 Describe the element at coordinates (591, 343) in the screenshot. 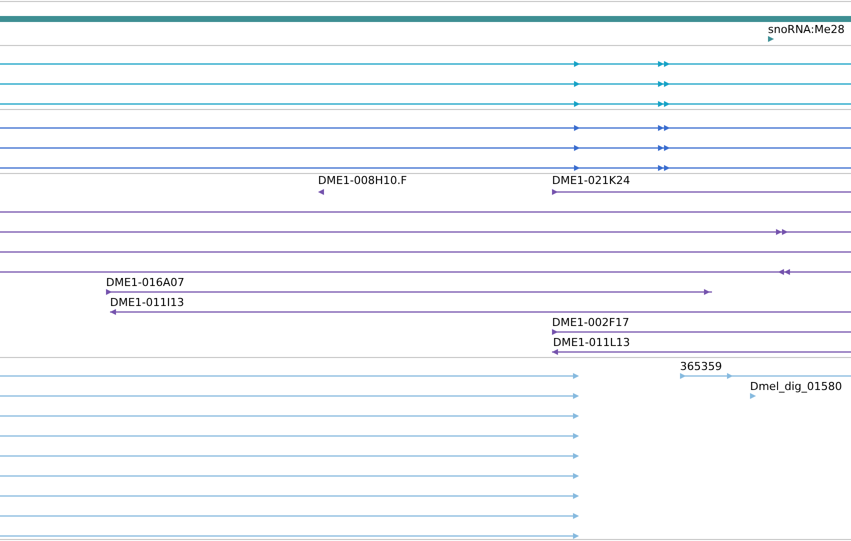

I see `feature-label: DME1-011L13` at that location.